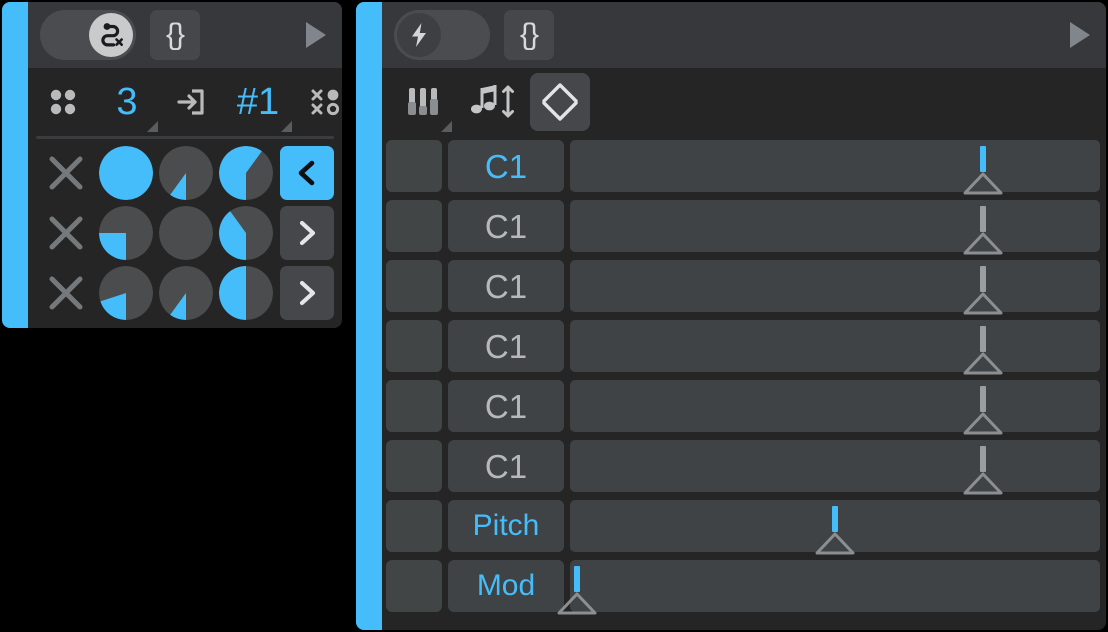 The image size is (1108, 632). Describe the element at coordinates (258, 102) in the screenshot. I see `slot-number-value: #1` at that location.